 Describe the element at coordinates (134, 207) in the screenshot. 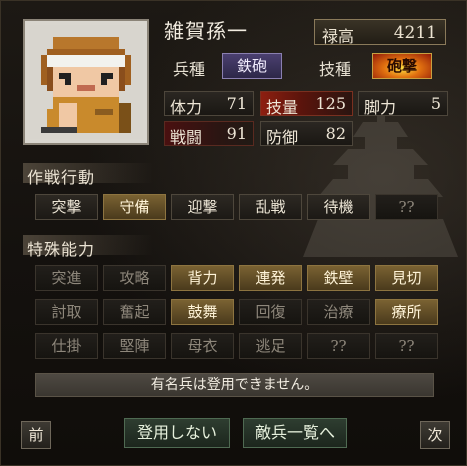

I see `tactic-button: 守備` at that location.